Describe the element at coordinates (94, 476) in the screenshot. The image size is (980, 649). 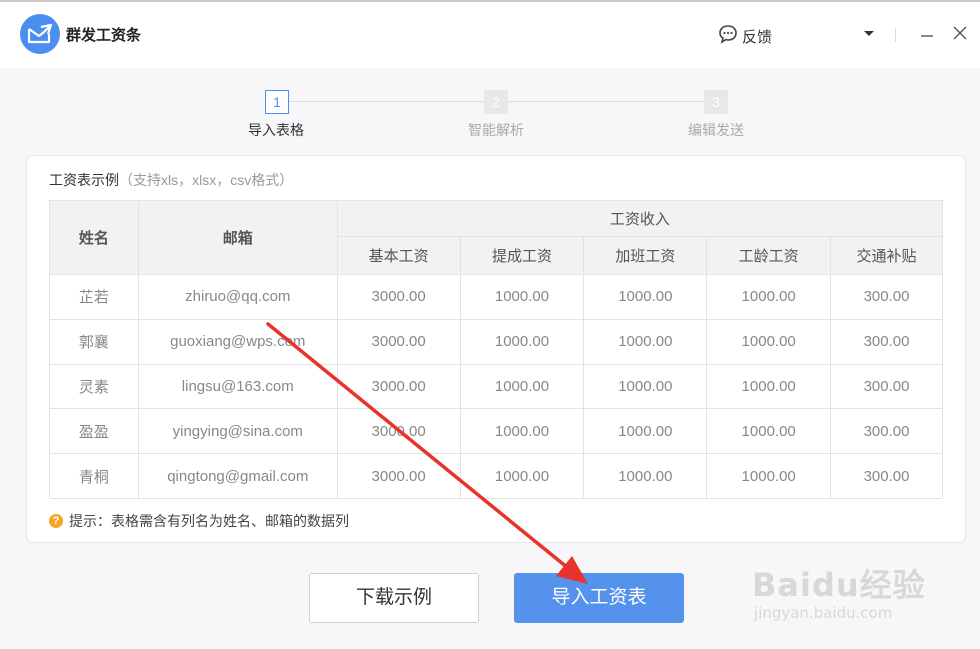
I see `table-cell: 青桐` at that location.